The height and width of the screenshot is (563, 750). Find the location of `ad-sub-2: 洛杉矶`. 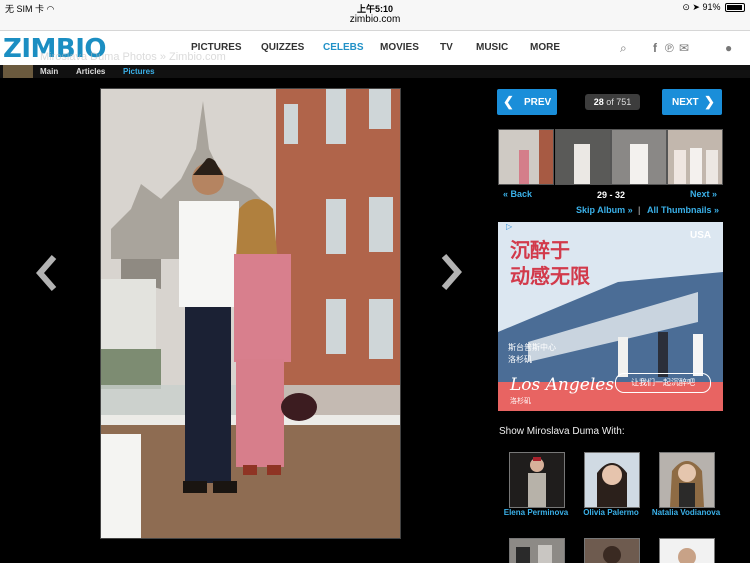

ad-sub-2: 洛杉矶 is located at coordinates (520, 359).